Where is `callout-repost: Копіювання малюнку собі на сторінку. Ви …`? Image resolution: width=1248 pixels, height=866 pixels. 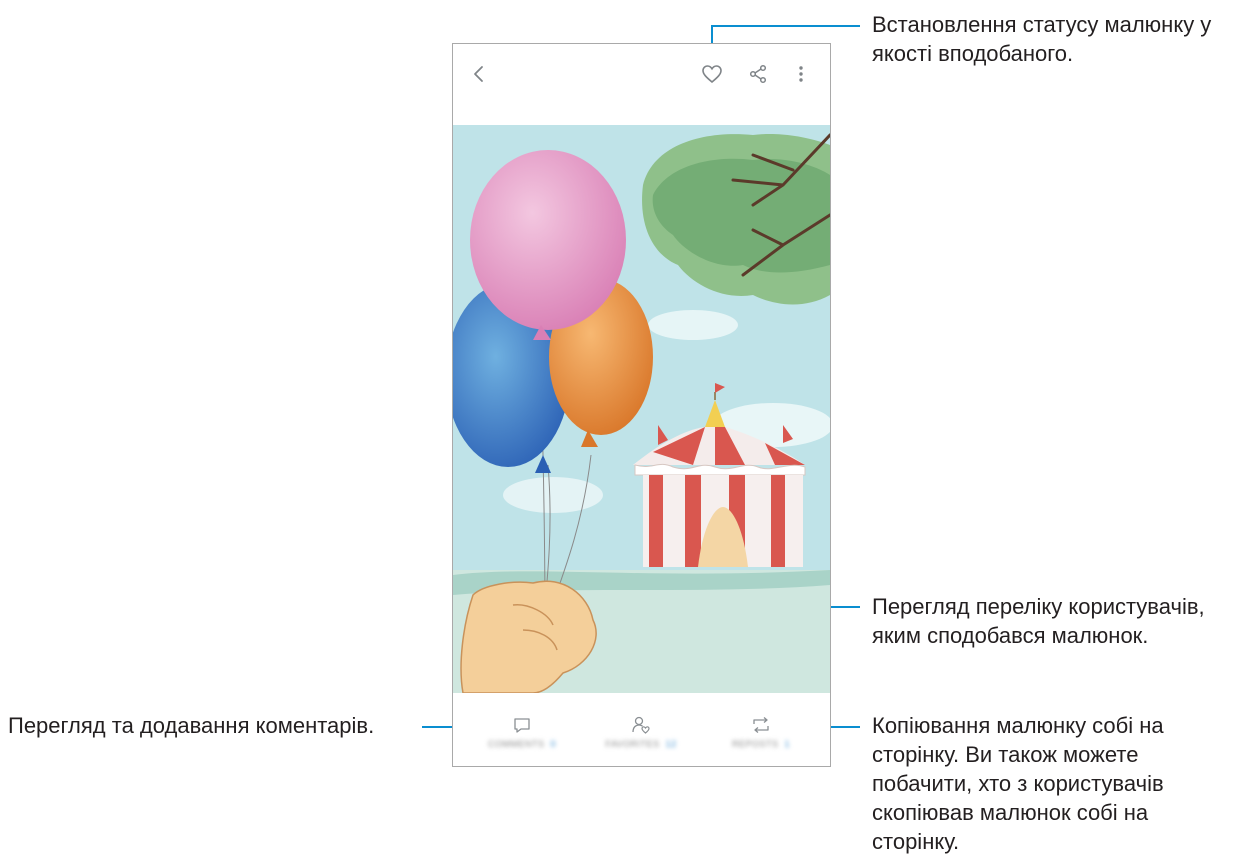
callout-repost: Копіювання малюнку собі на сторінку. Ви … is located at coordinates (1018, 783).